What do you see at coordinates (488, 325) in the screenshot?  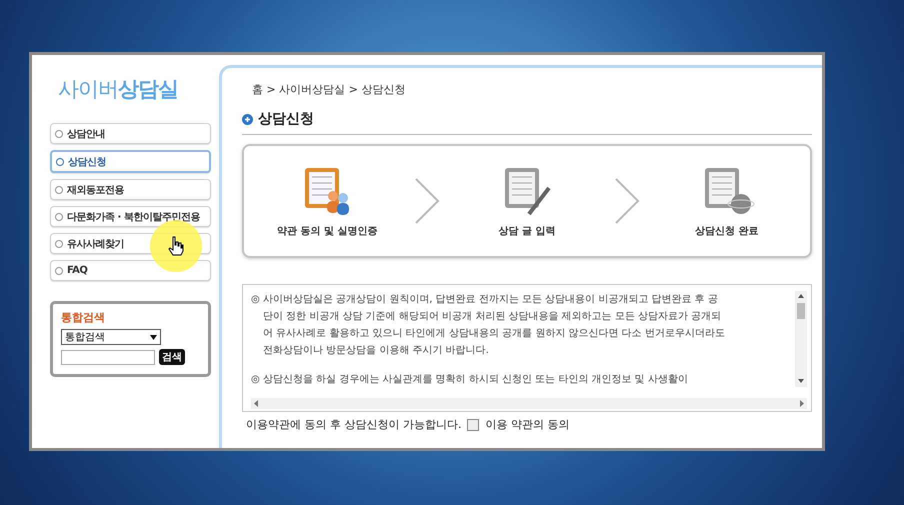 I see `terms-paragraph: ◎ 사이버상담실은 공개상담이 원칙이며, 답변완료 전까지는 모든 상담내용이 비공개되고 답변완료 후 공단이 정한 비공개 상담 기준에 해당되어 비공개 처리된 상담내용을 제외하고는 모든 상담자료가 공개되어 유사사례로 활용하고 있으니 타인에게 상담내용의 공개를 원하지 않으신다면 다소 번거로우시더라도 전화상담이나 방문상담을 이용해 주시기 바랍니다.` at bounding box center [488, 325].